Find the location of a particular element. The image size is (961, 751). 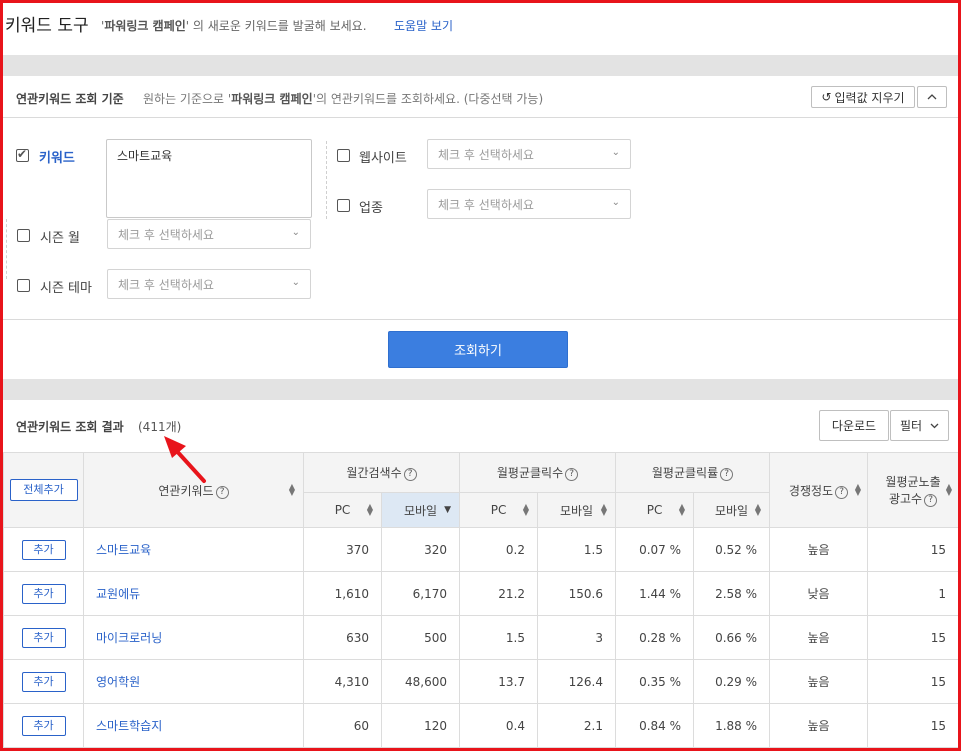

keyword-link: 스마트학습지 is located at coordinates (193, 725).